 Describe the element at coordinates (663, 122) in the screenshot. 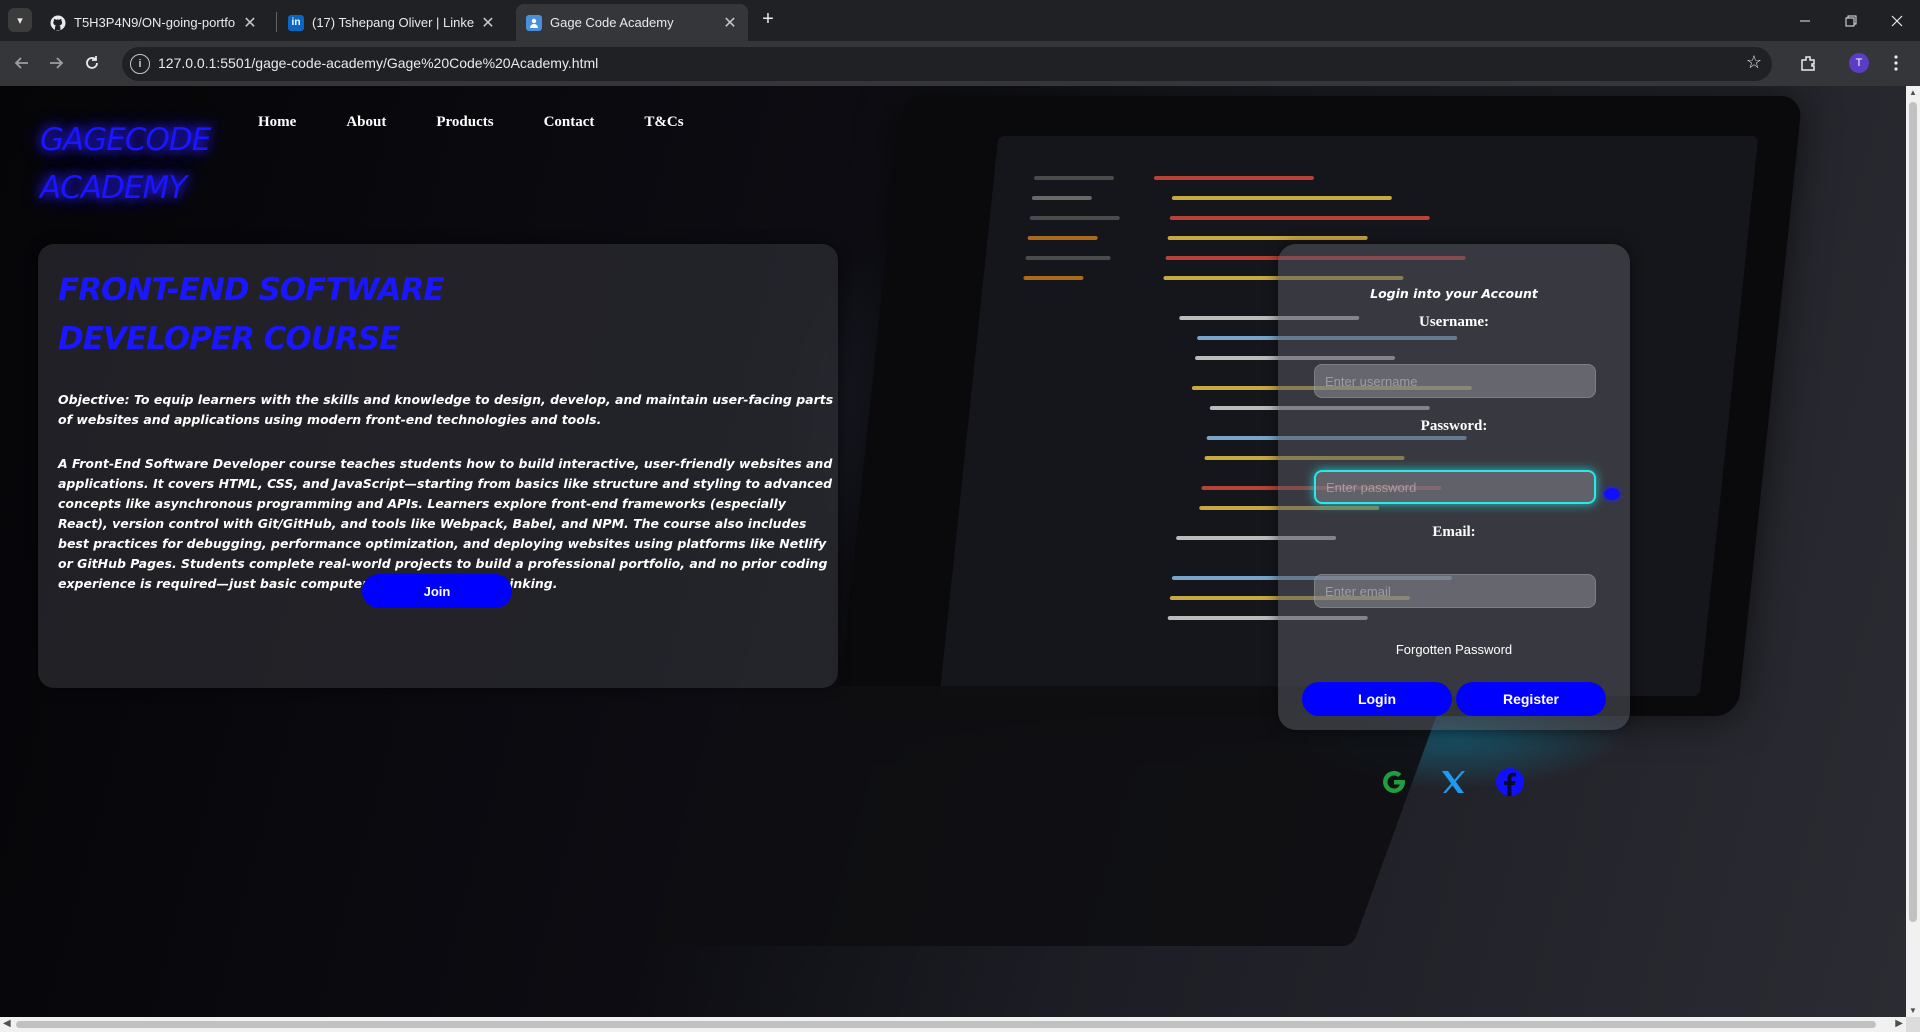

I see `nav-link-tcs: T&Cs` at that location.